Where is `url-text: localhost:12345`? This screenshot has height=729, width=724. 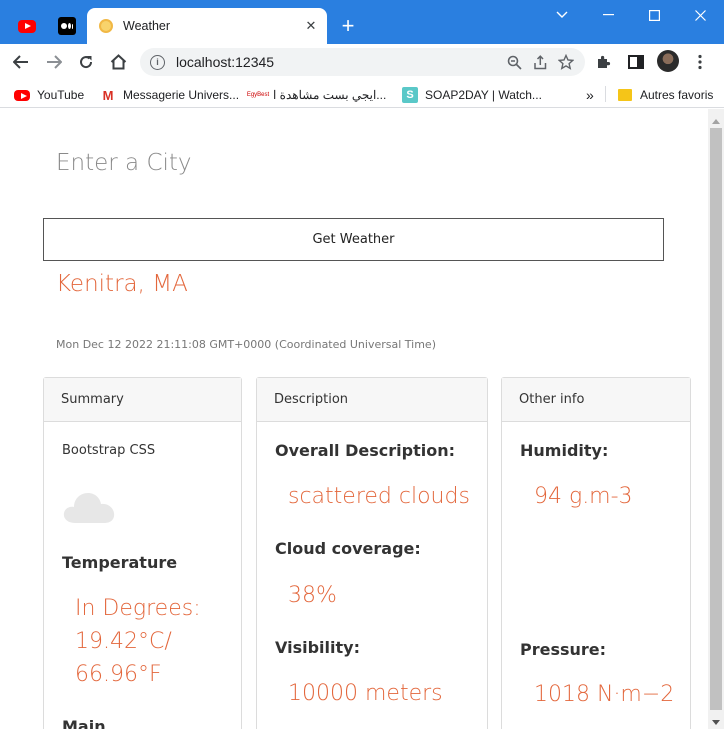
url-text: localhost:12345 is located at coordinates (338, 62).